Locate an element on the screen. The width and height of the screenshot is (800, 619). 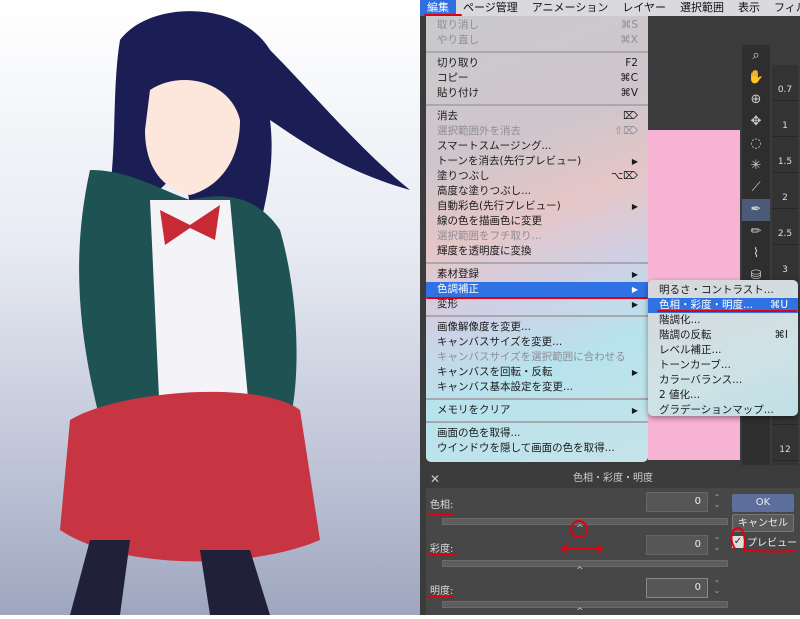
menubar-item: フィルター is located at coordinates (783, 8).